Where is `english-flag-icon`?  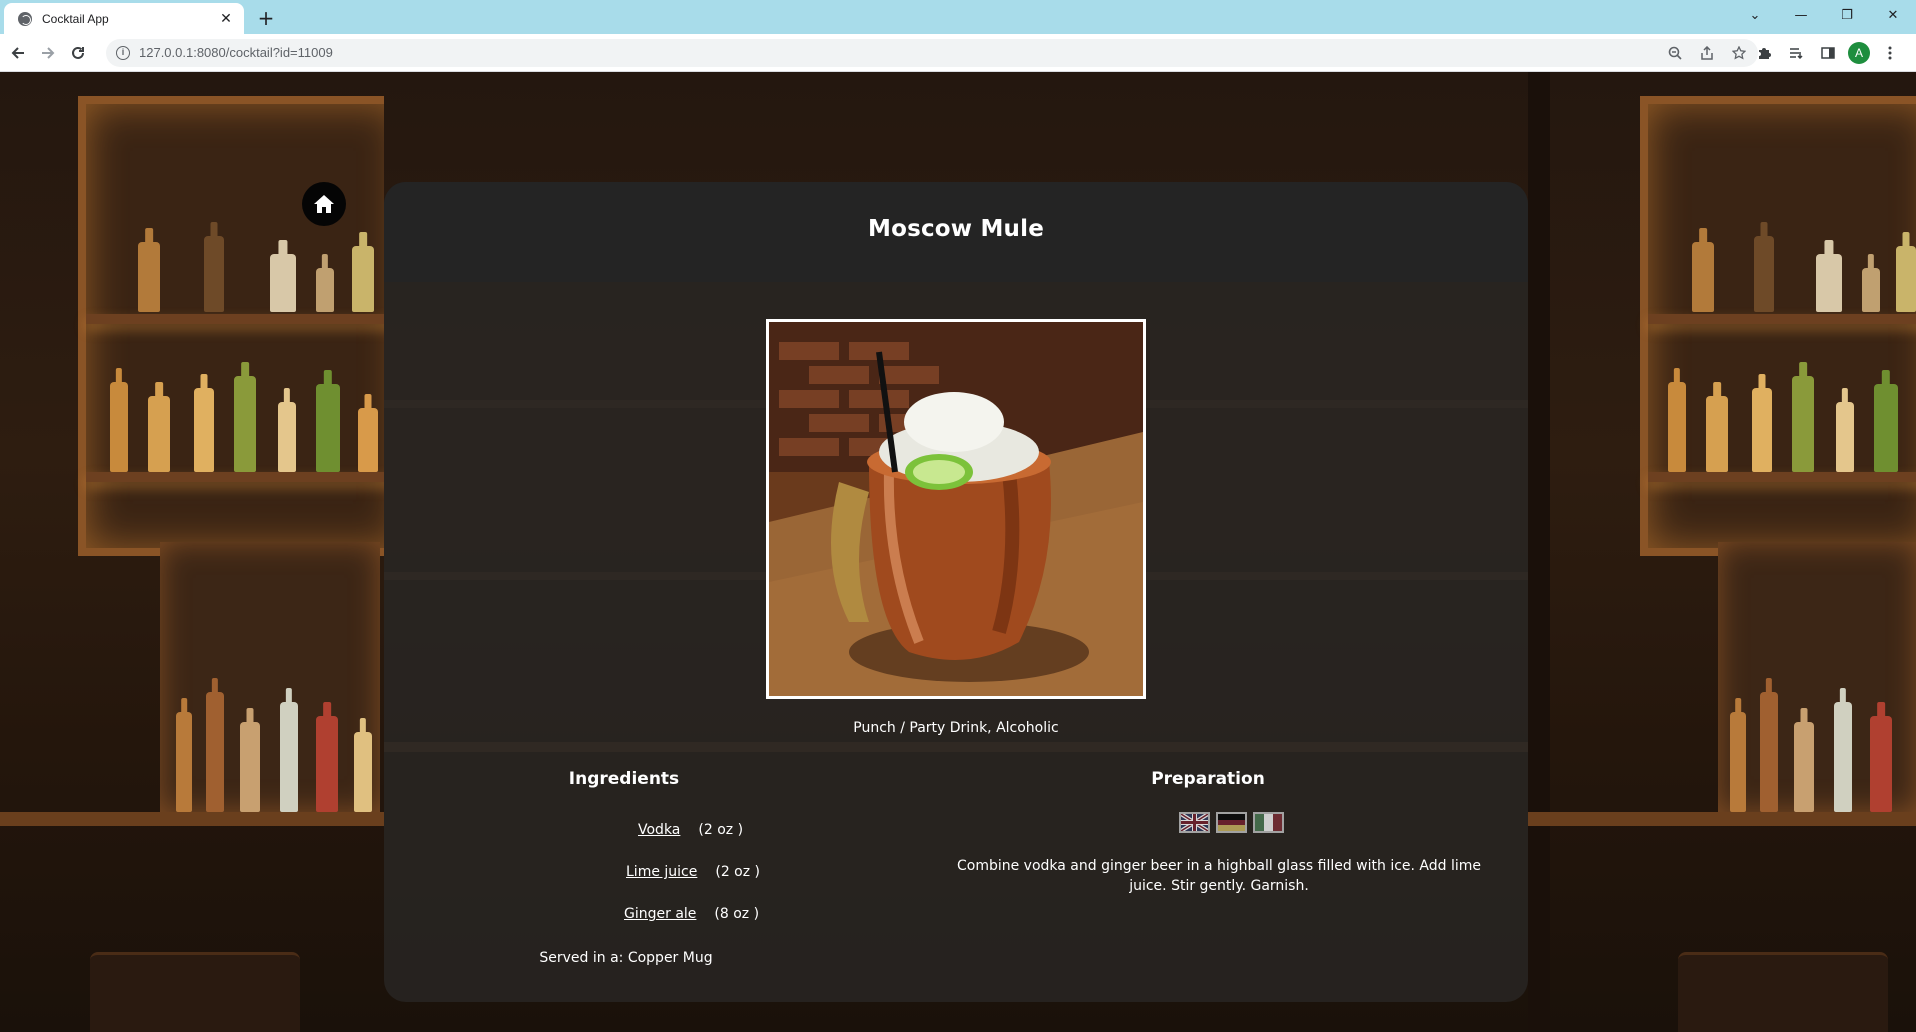
english-flag-icon is located at coordinates (1194, 822).